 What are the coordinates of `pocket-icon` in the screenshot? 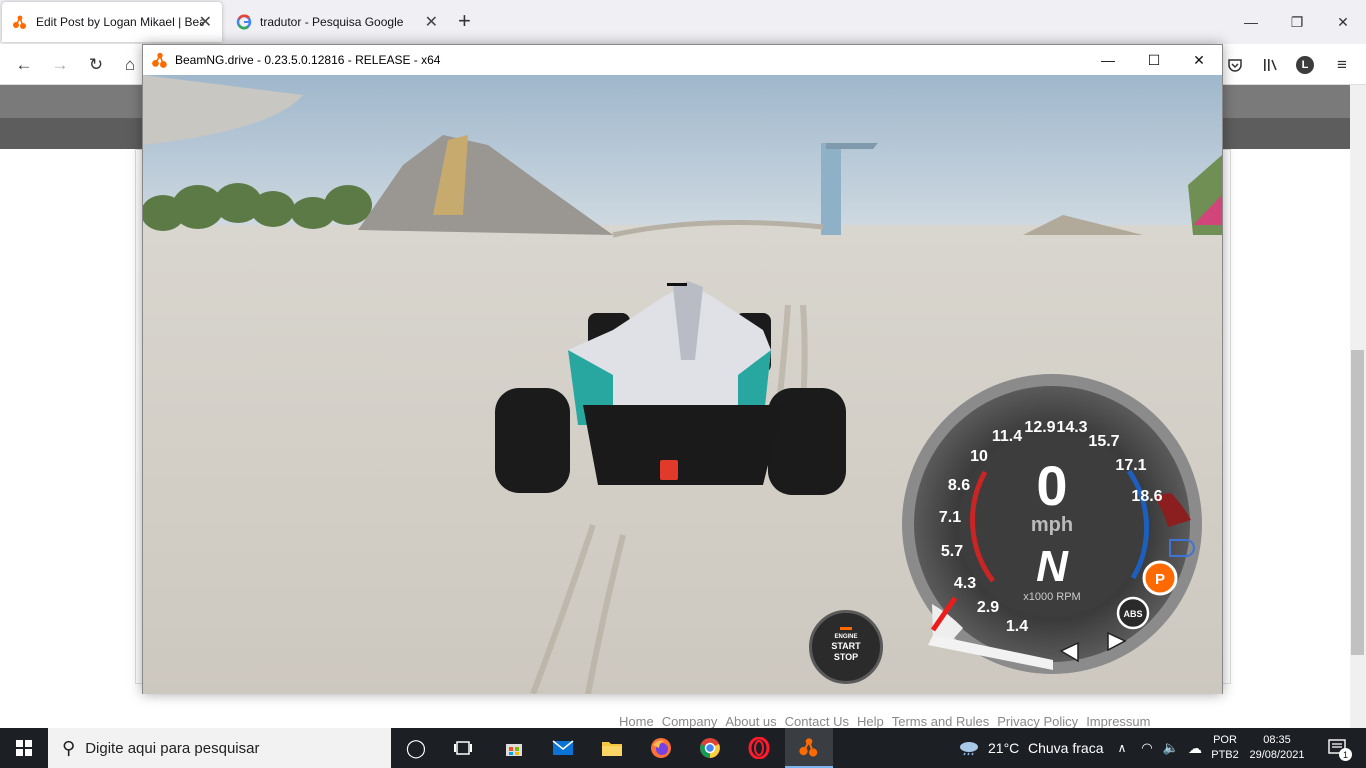 It's located at (1235, 65).